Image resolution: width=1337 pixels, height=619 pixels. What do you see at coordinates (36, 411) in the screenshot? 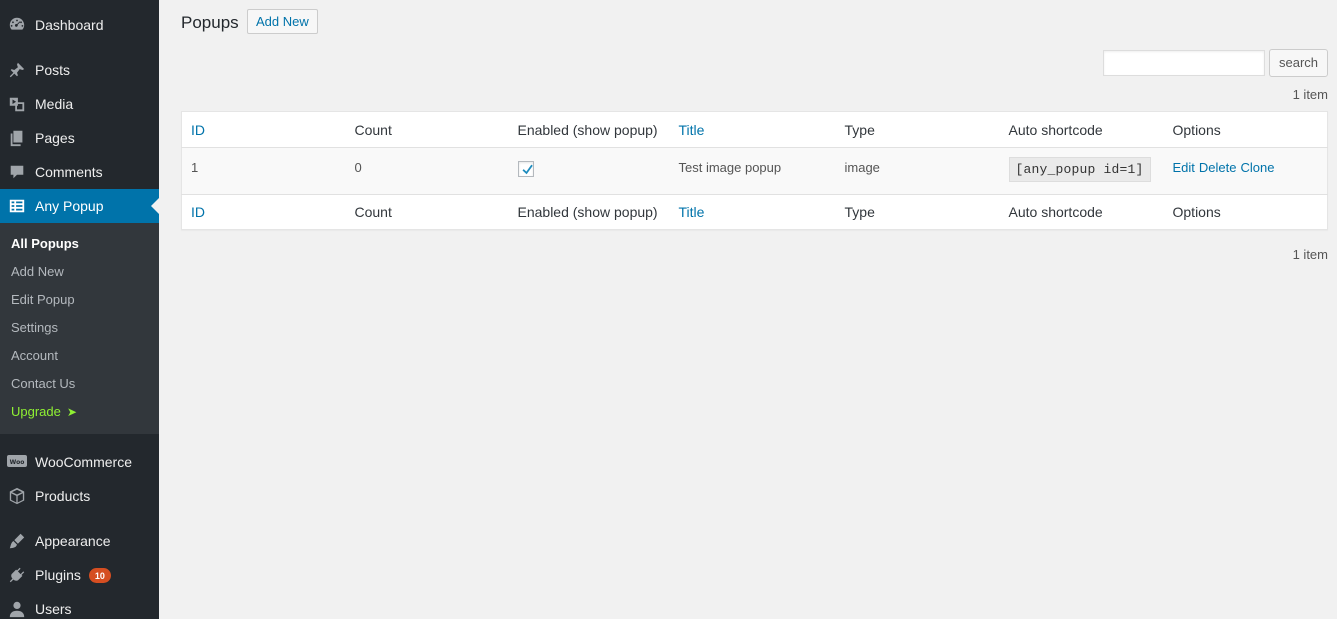
I see `upgrade-label: Upgrade` at bounding box center [36, 411].